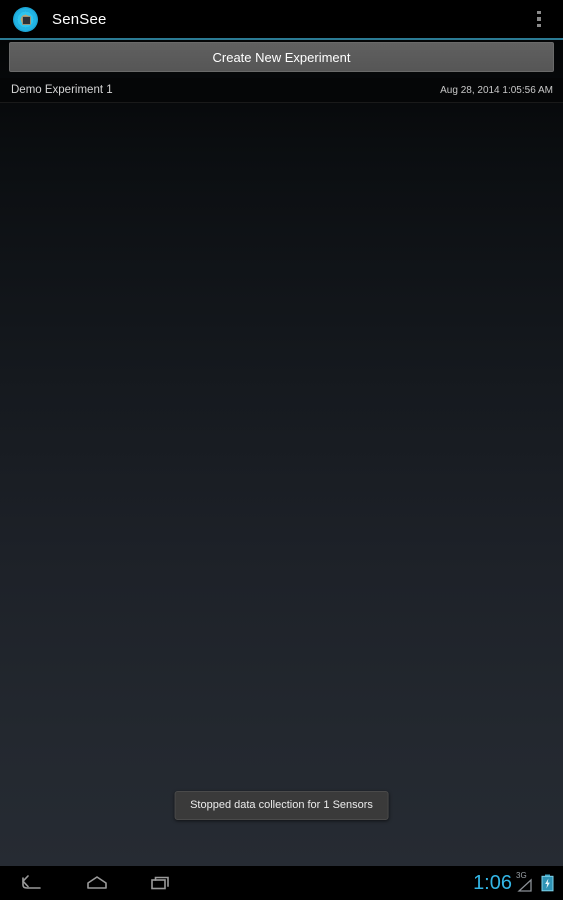 Image resolution: width=563 pixels, height=900 pixels. I want to click on action-bar: SenSee, so click(281, 19).